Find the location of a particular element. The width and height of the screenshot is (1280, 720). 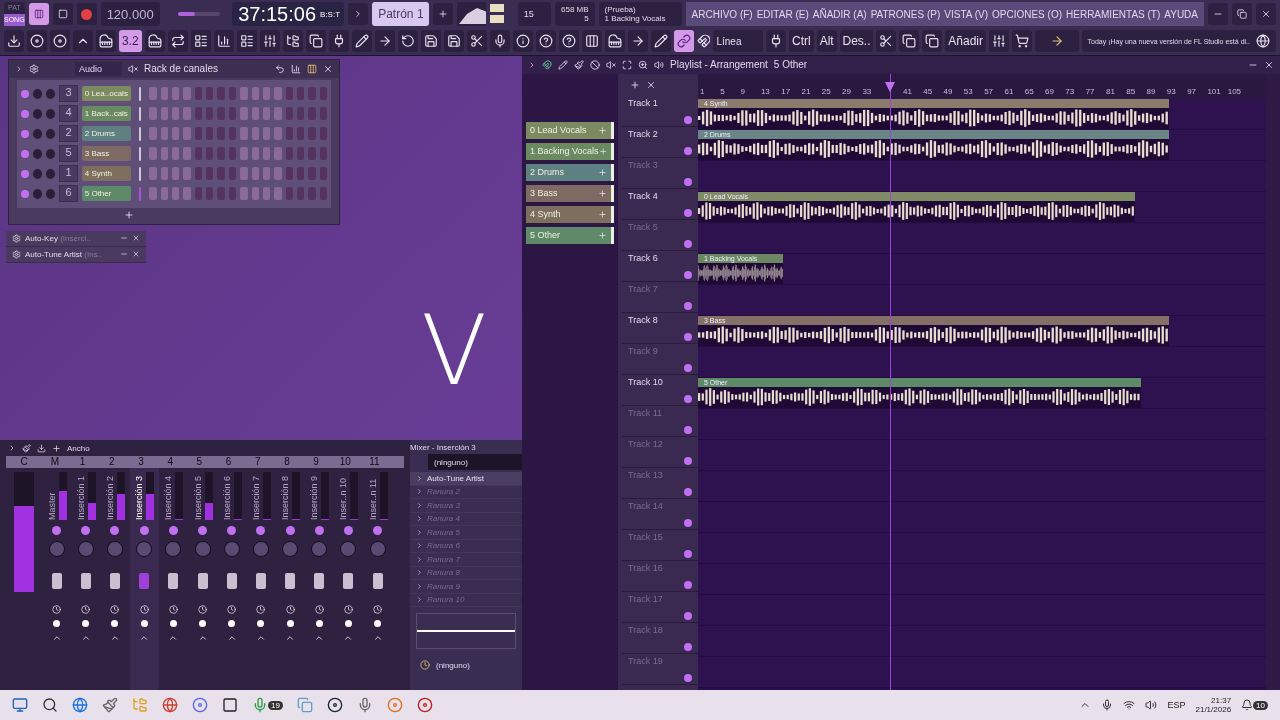

bar-number: 53 is located at coordinates (968, 91).